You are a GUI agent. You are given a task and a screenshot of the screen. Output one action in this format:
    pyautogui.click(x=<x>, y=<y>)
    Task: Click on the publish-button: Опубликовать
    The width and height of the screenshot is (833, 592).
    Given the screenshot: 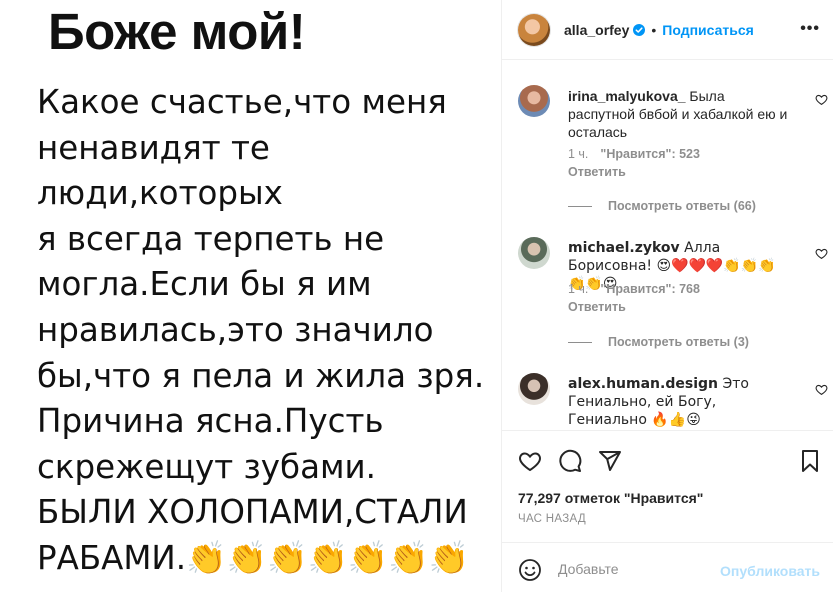 What is the action you would take?
    pyautogui.click(x=770, y=571)
    